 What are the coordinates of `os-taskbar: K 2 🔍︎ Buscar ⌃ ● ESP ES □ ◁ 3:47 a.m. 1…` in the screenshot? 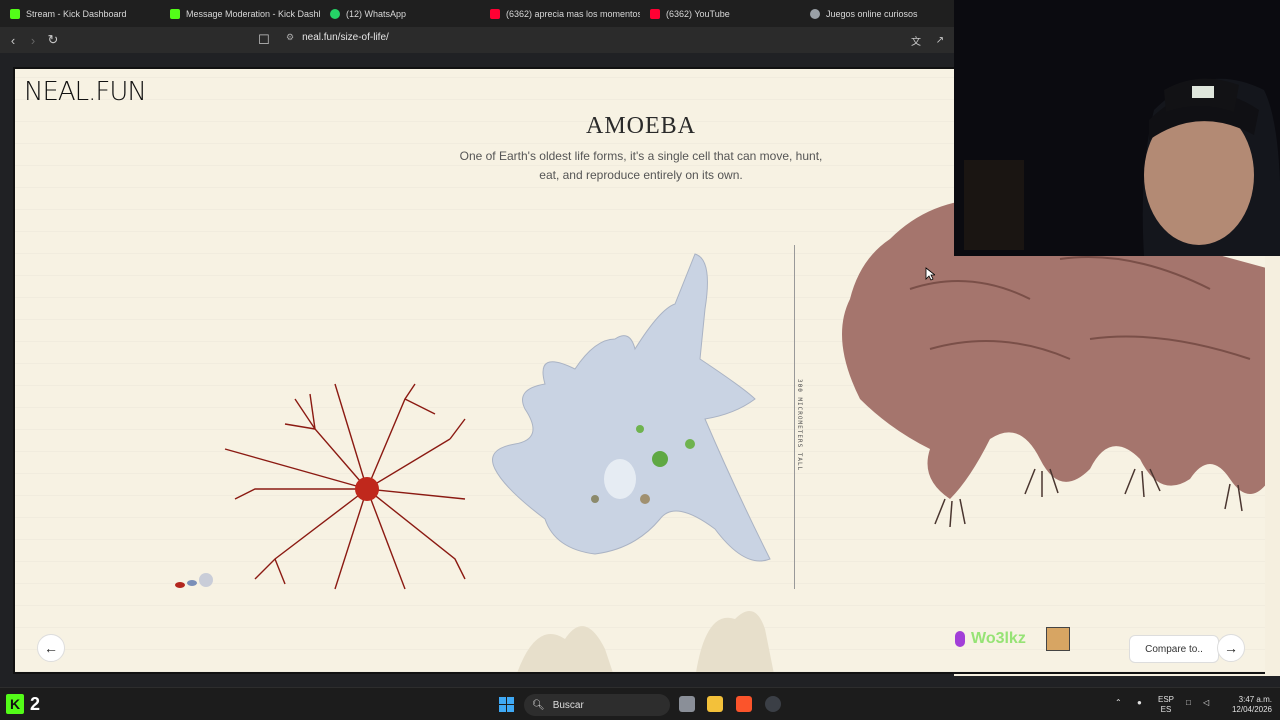 It's located at (640, 703).